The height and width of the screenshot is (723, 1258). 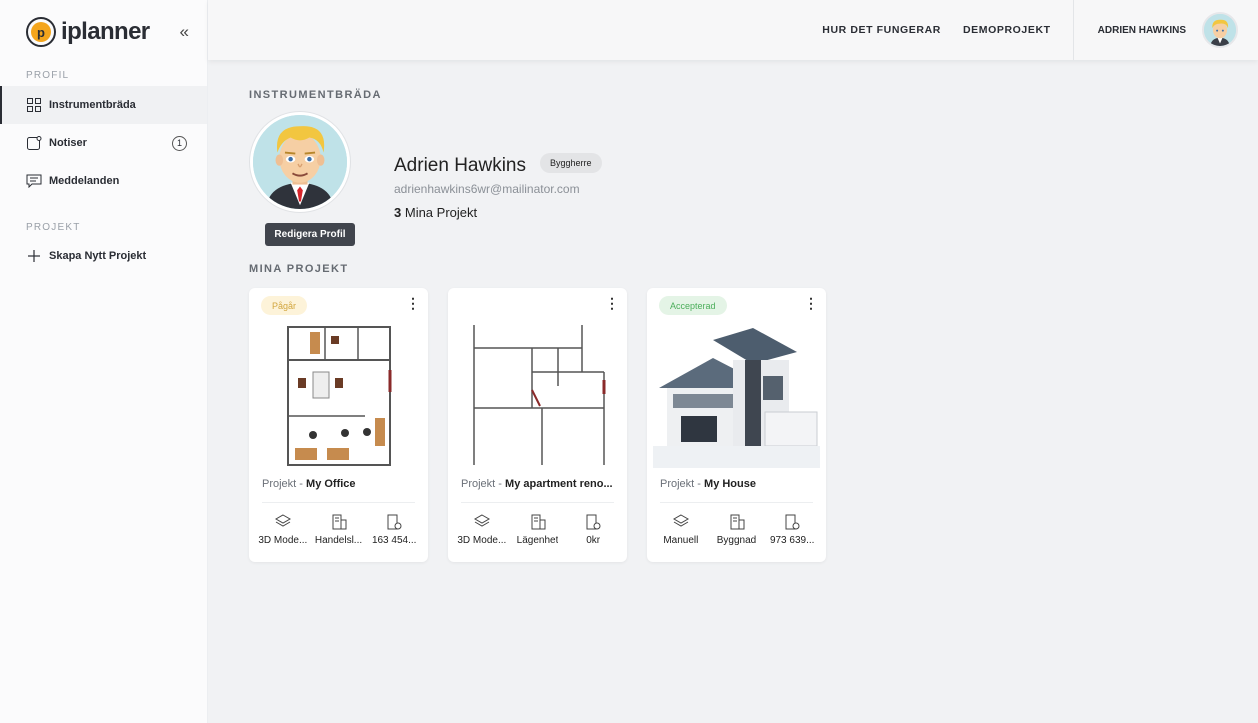 What do you see at coordinates (299, 269) in the screenshot?
I see `projects-section-title: MINA PROJEKT` at bounding box center [299, 269].